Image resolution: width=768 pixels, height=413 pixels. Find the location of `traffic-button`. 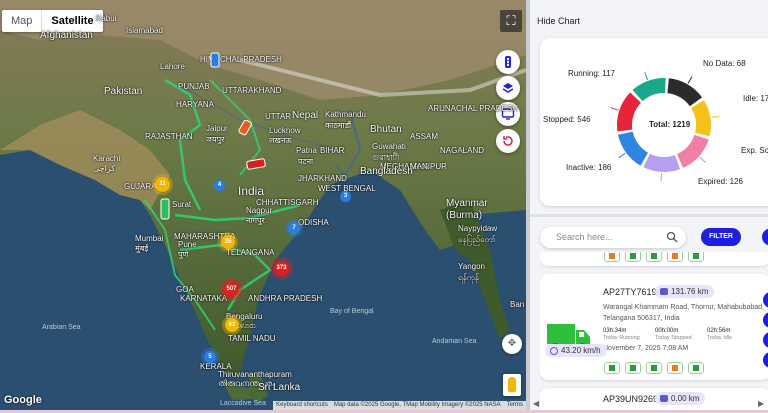

traffic-button is located at coordinates (508, 62).